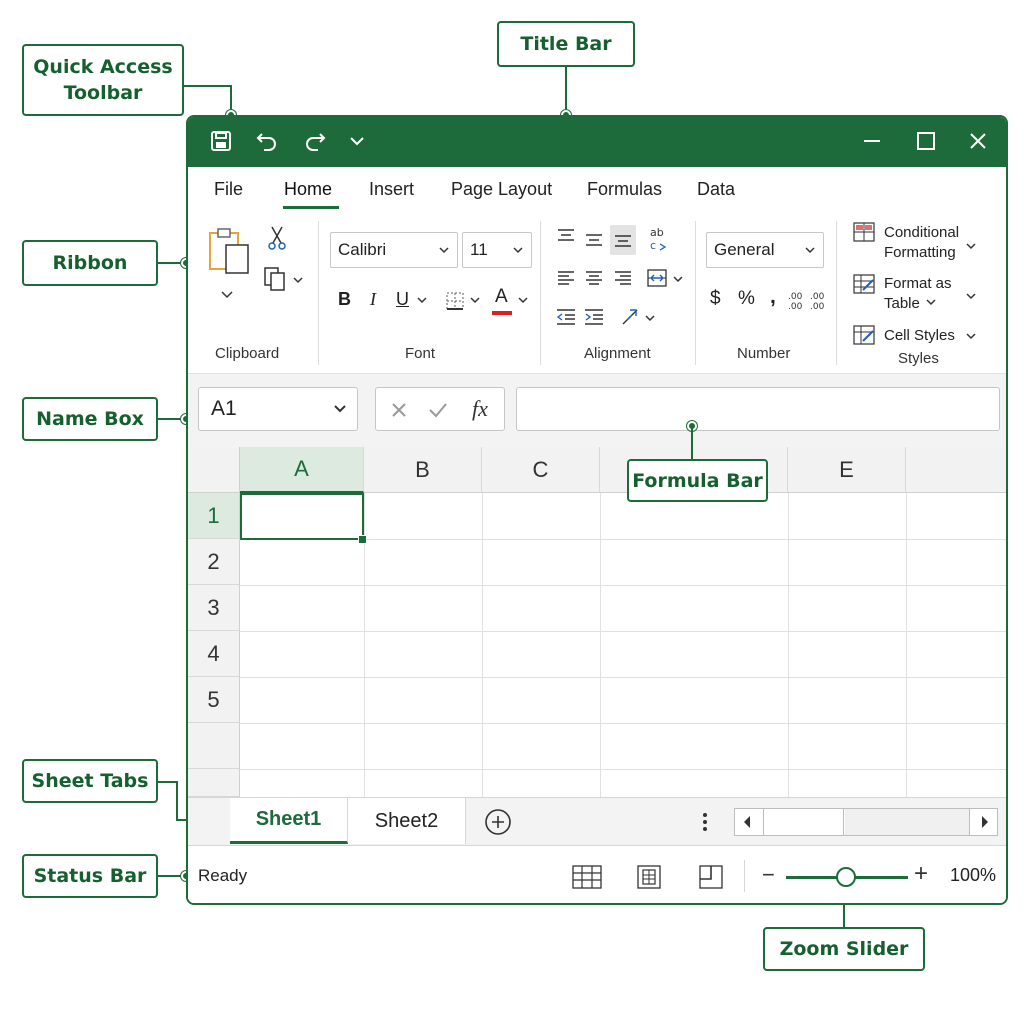 The width and height of the screenshot is (1024, 1024). Describe the element at coordinates (298, 280) in the screenshot. I see `copy-chevron-icon` at that location.